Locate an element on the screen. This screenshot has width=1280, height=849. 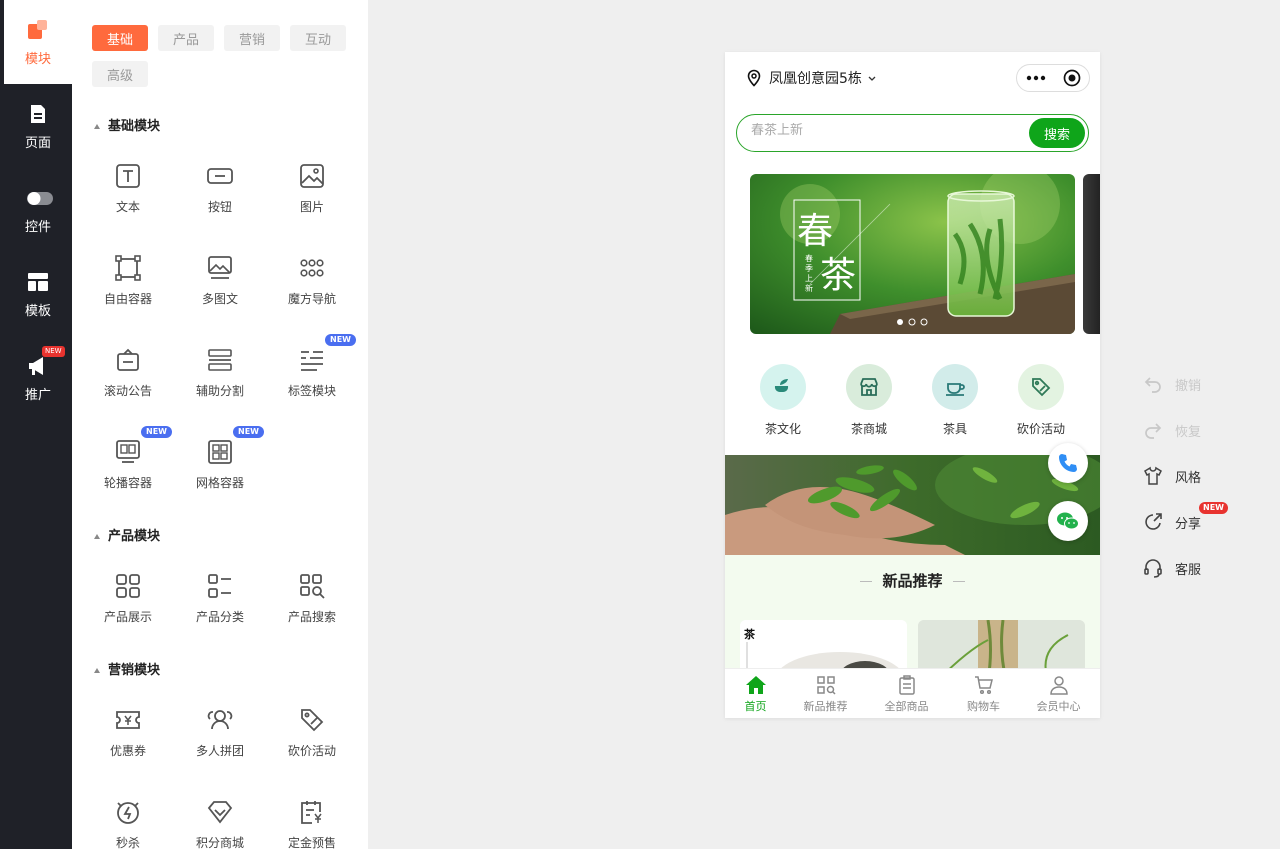
nav-item-label: 页面 is located at coordinates (37, 143).